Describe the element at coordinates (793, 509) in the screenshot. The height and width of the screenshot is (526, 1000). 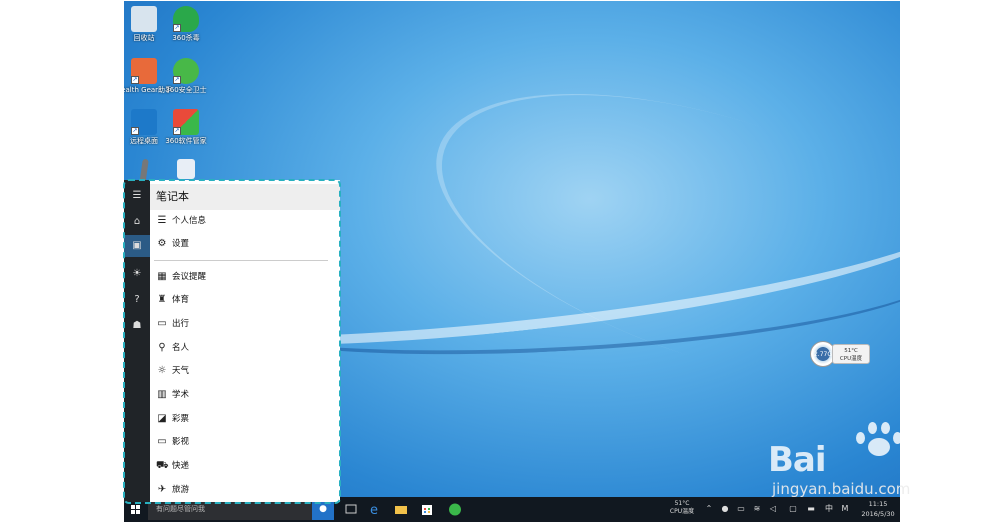
I see `action-center-icon: ▢` at that location.